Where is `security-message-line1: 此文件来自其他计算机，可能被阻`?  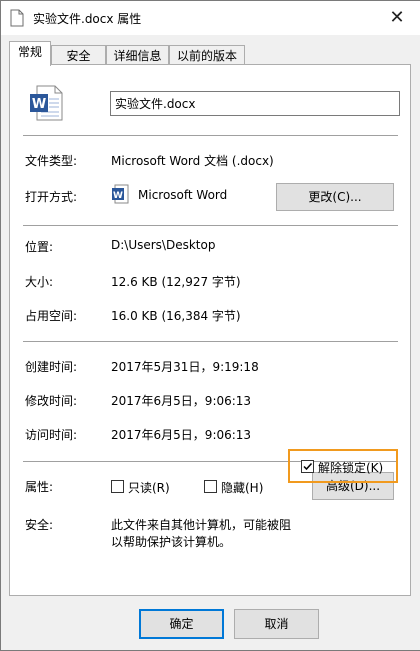
security-message-line1: 此文件来自其他计算机，可能被阻 is located at coordinates (201, 525).